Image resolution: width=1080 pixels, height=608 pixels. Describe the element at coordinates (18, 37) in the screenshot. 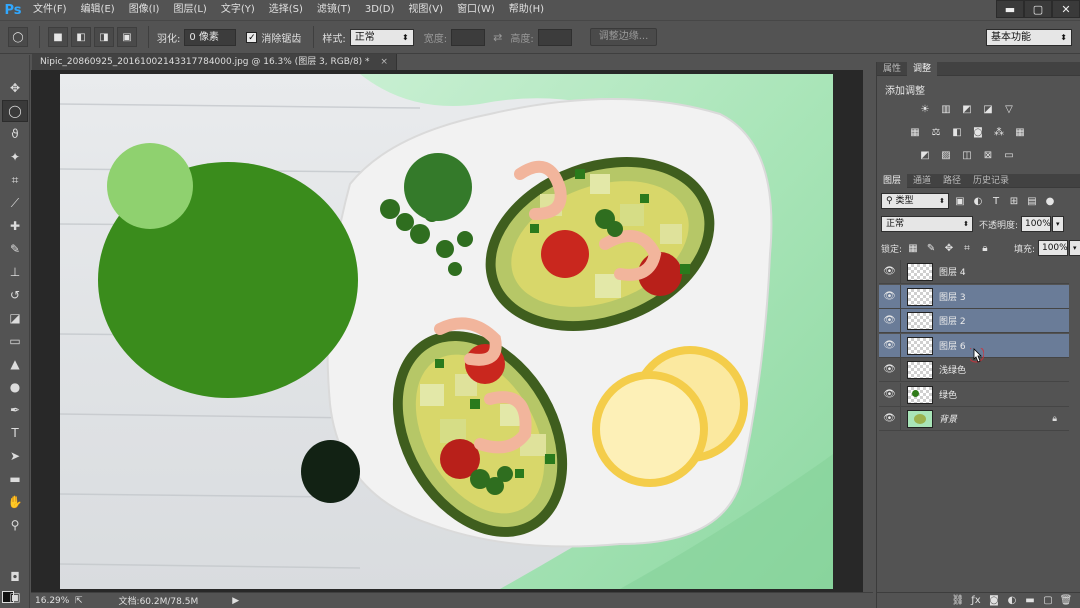

I see `elliptical-marquee-icon: ◯` at that location.